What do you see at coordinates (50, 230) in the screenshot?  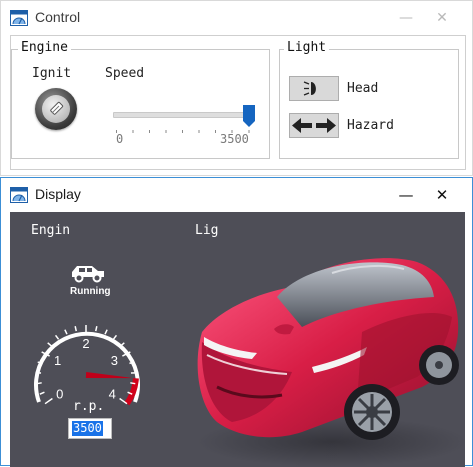 I see `engine-label: Engin` at bounding box center [50, 230].